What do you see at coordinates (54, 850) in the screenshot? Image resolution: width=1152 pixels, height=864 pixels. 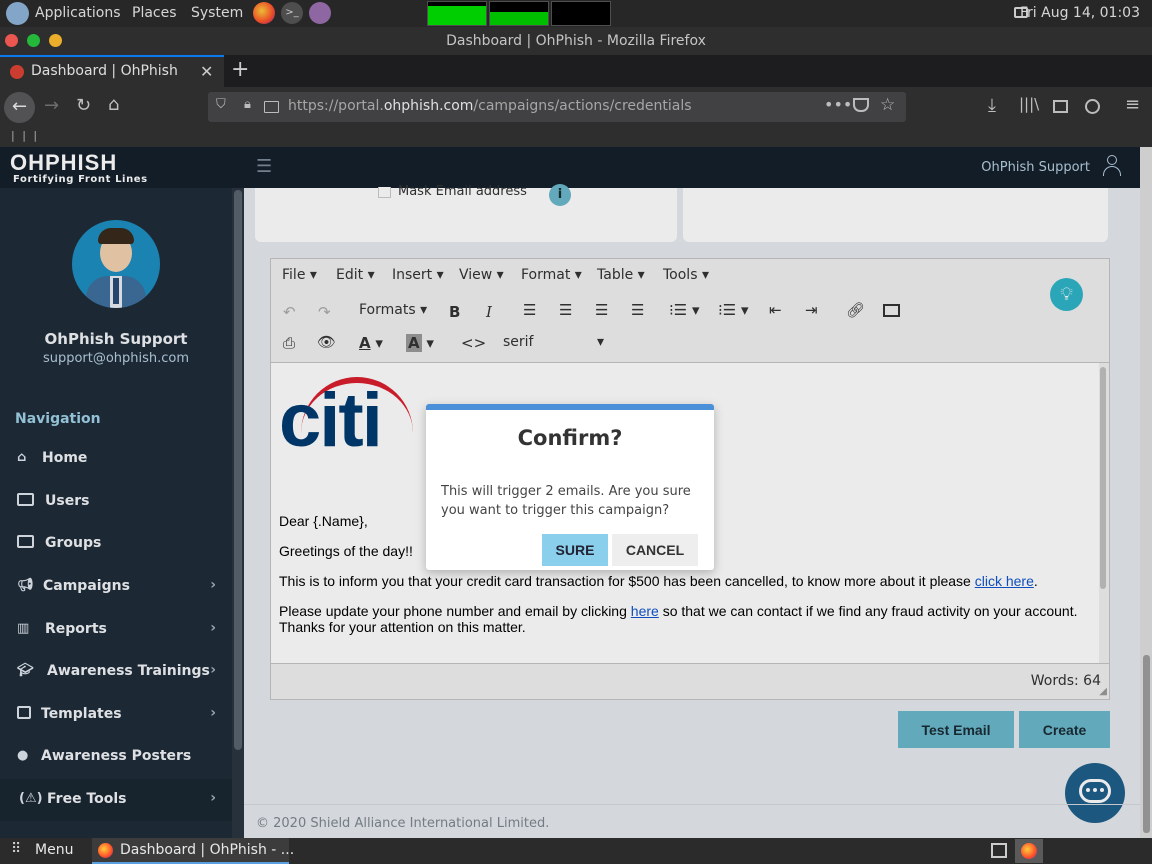 I see `taskbar-menu: Menu` at bounding box center [54, 850].